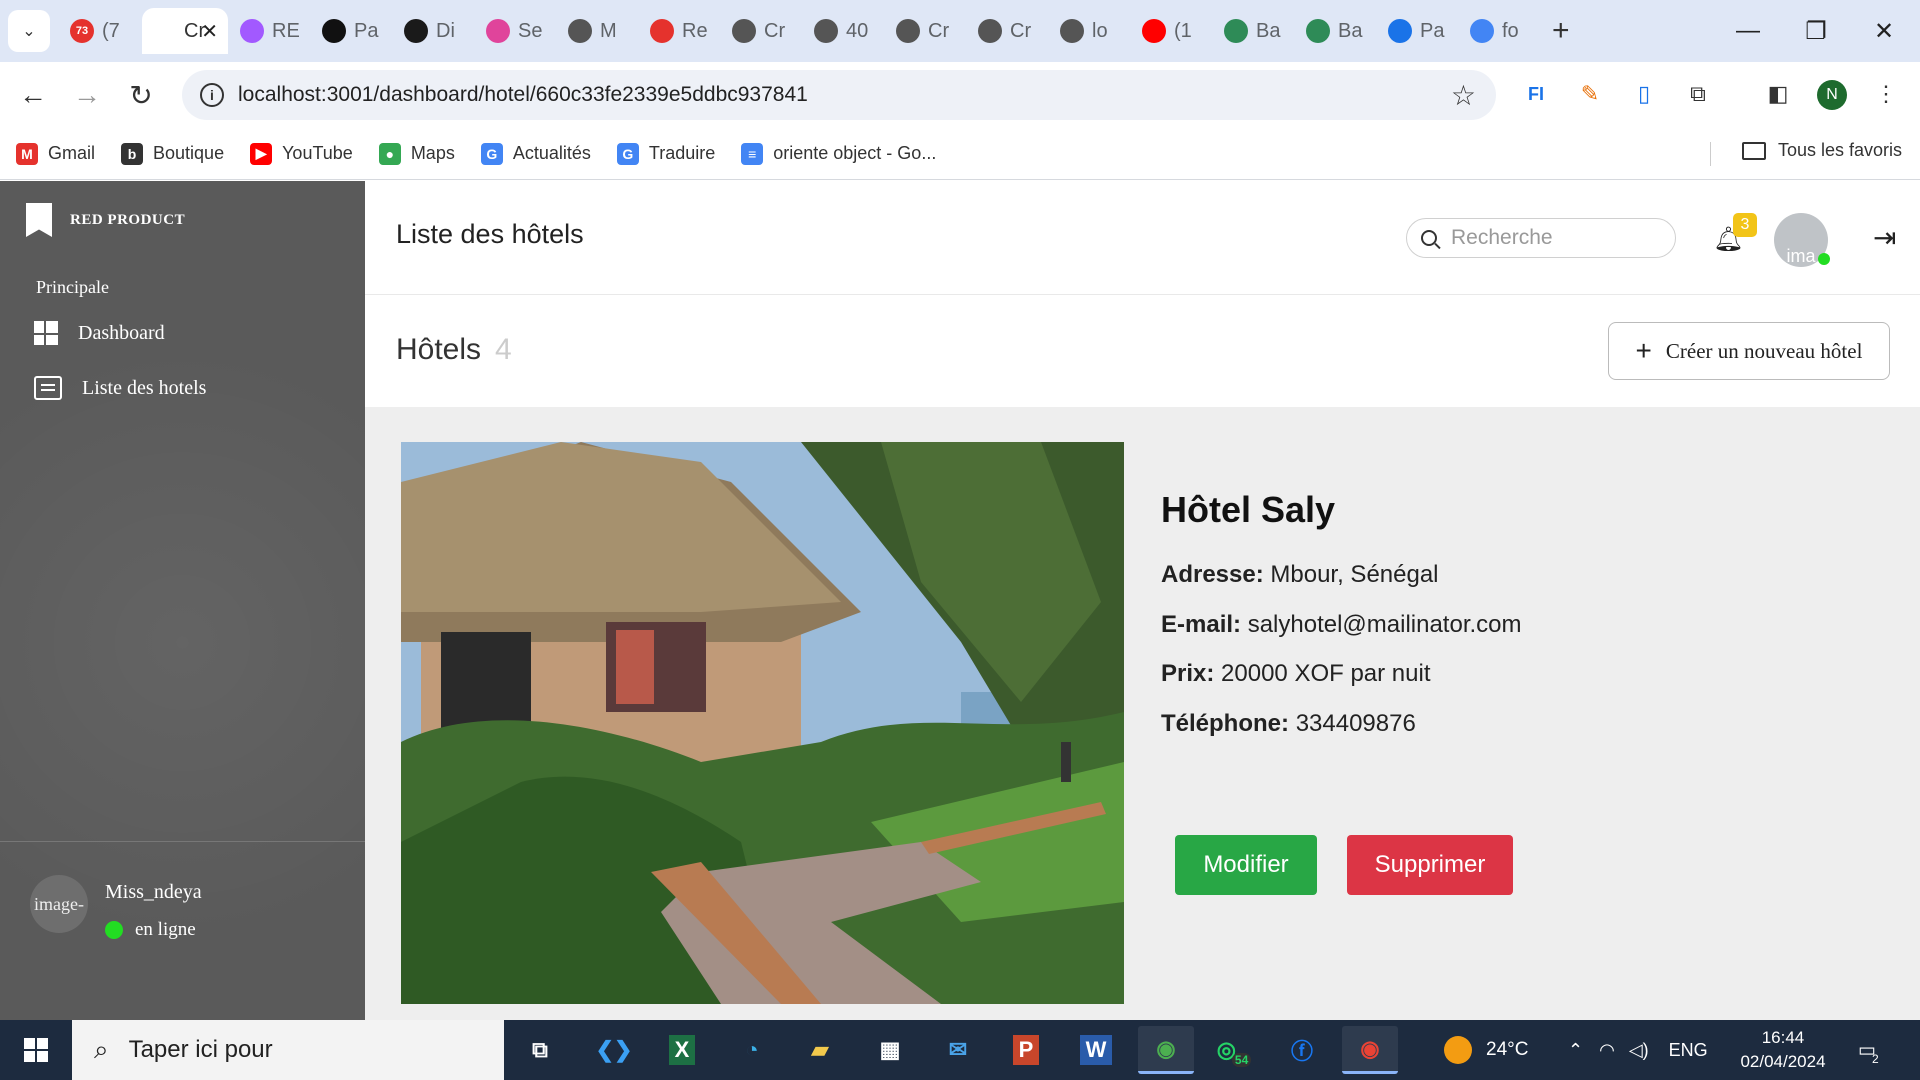 This screenshot has width=1920, height=1080. Describe the element at coordinates (416, 153) in the screenshot. I see `bookmark-item: ● Maps` at that location.